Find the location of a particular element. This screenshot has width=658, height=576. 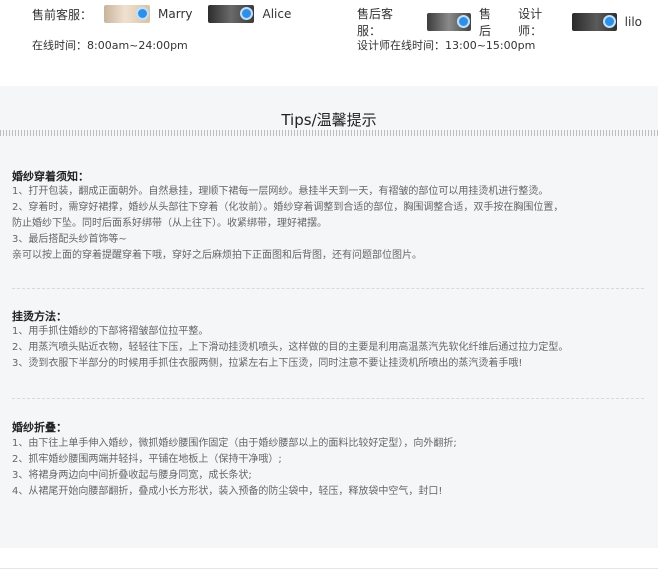

section-line: 2、抓牢婚纱腰围两端并轻抖，平铺在地板上（保持干净哦）; is located at coordinates (147, 459).